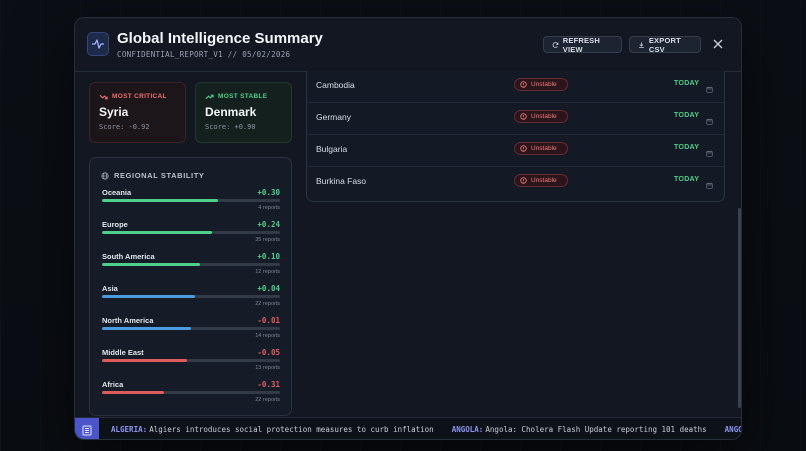 The image size is (806, 451). What do you see at coordinates (137, 112) in the screenshot?
I see `most-critical-card: MOST CRITICAL Syria Score: -0.92` at bounding box center [137, 112].